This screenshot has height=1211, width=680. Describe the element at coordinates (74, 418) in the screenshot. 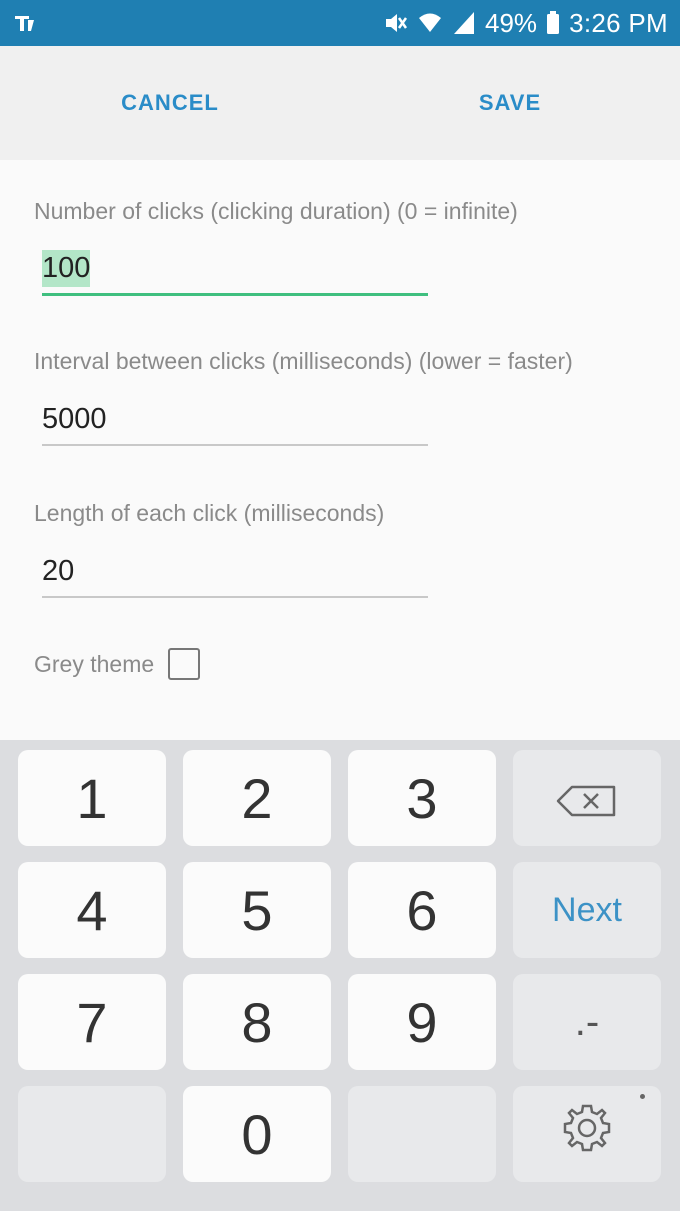

I see `interval-value: 5000` at that location.